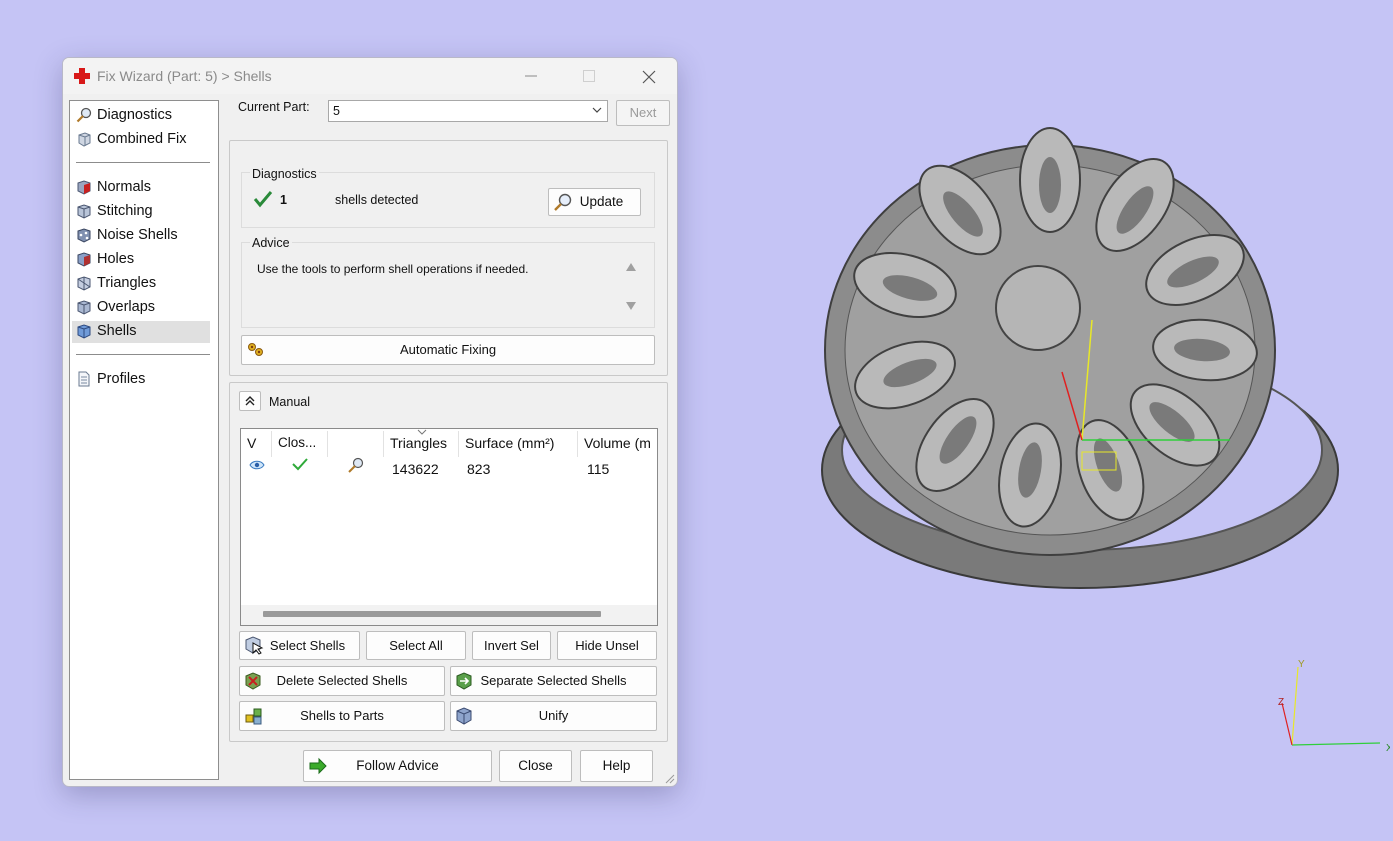 Image resolution: width=1393 pixels, height=841 pixels. Describe the element at coordinates (468, 111) in the screenshot. I see `current-part-select: 5` at that location.